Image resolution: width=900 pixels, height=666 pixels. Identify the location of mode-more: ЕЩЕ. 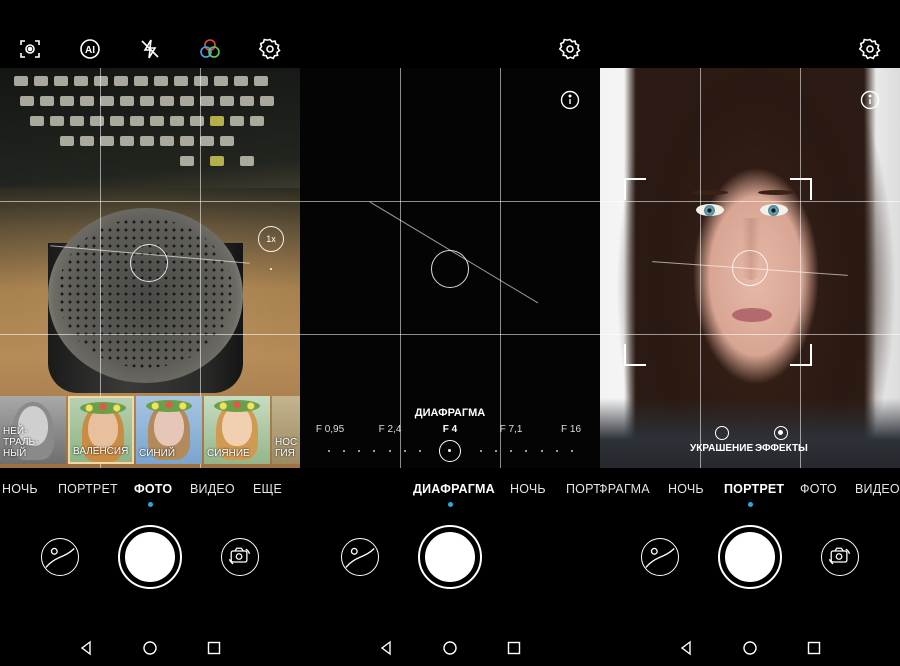
(267, 489).